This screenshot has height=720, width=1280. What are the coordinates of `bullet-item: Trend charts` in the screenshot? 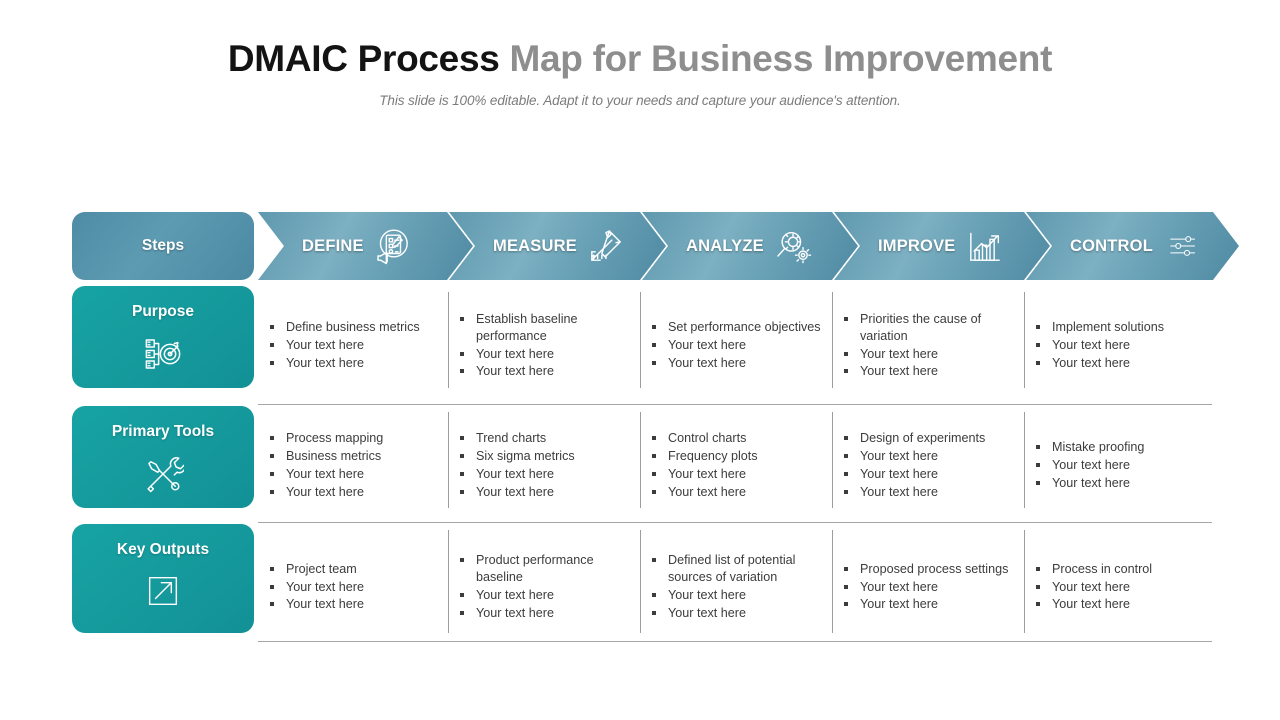 It's located at (544, 438).